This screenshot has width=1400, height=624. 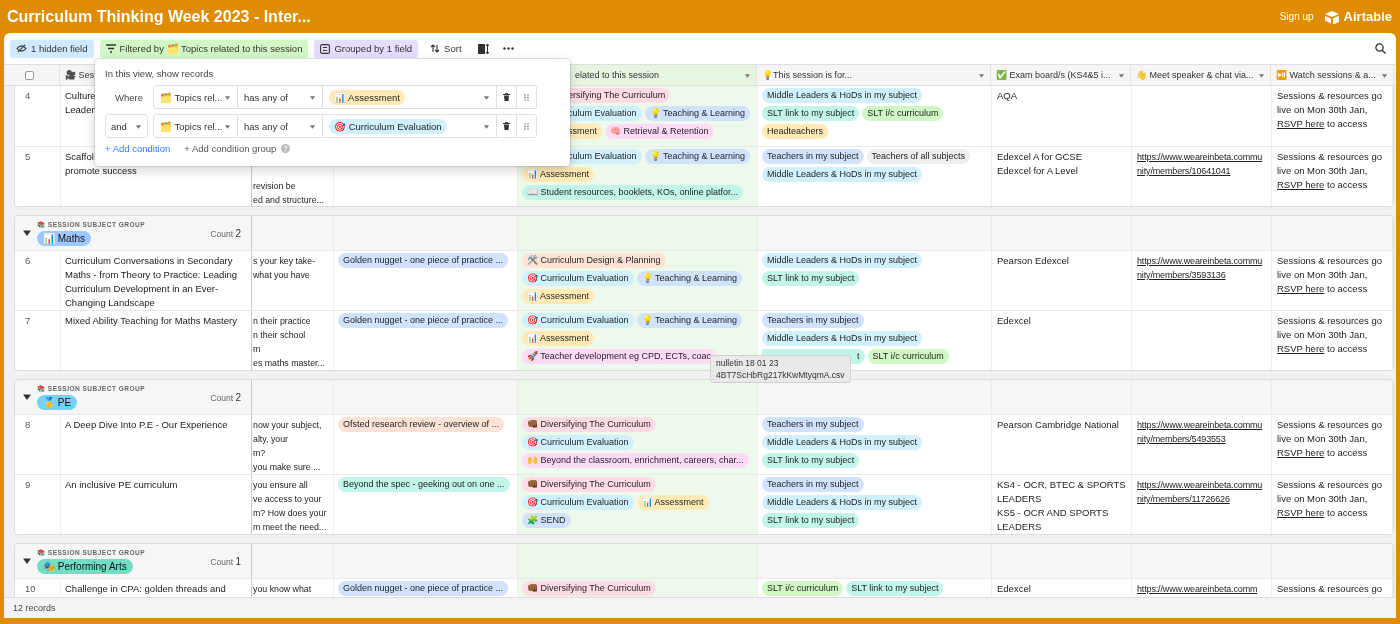 I want to click on row-number: 7, so click(x=38, y=340).